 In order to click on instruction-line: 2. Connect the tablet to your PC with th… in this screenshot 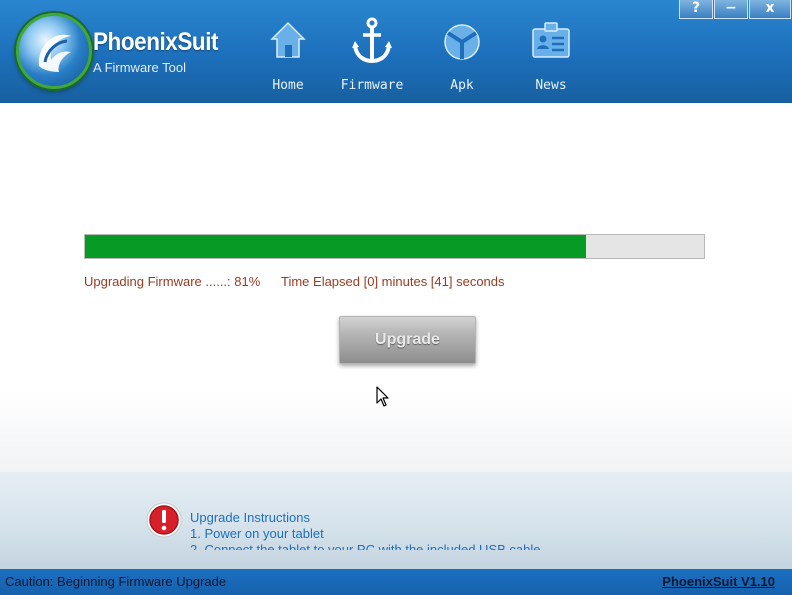, I will do `click(365, 546)`.